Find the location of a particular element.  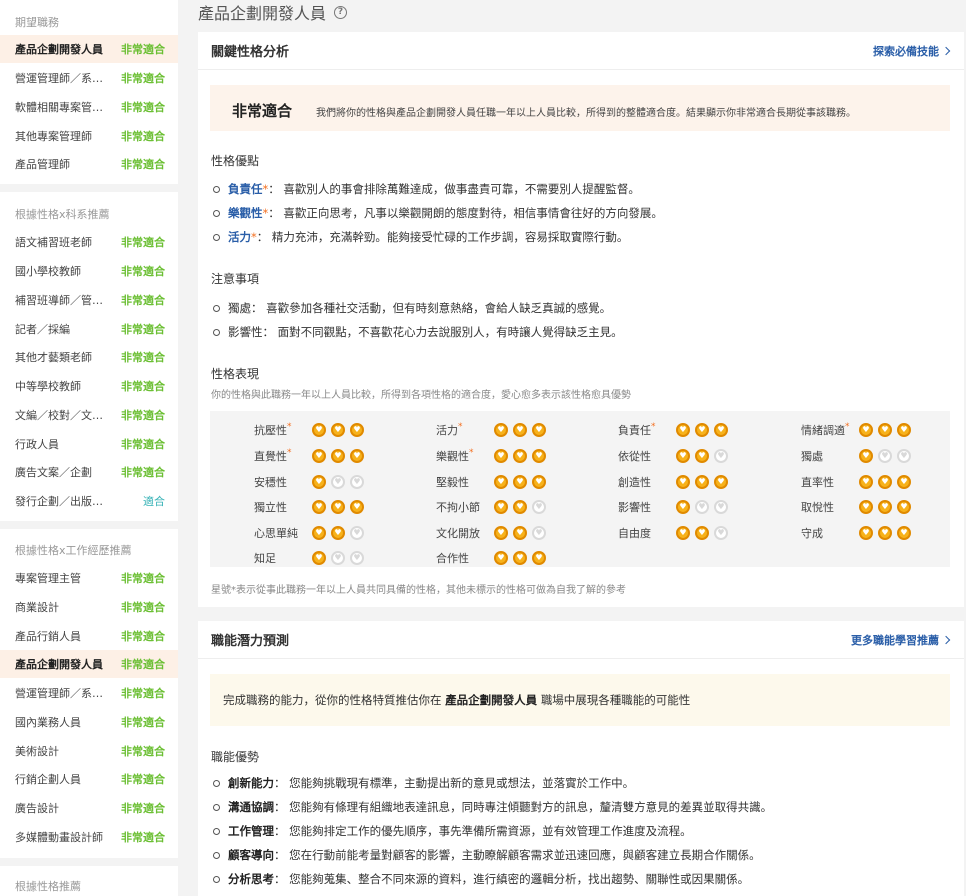

sidebar-item: 國小學校教師 非常適合 is located at coordinates (89, 271).